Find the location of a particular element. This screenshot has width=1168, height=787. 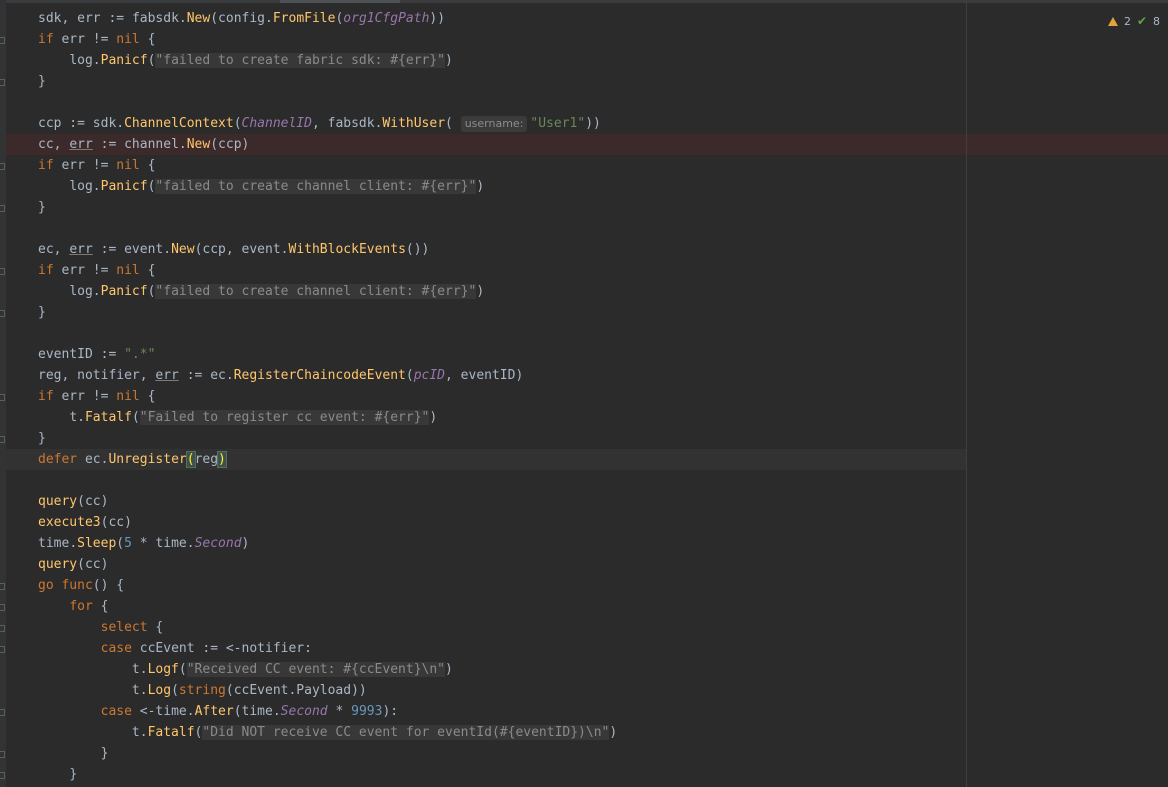

code-token: Log is located at coordinates (159, 690).